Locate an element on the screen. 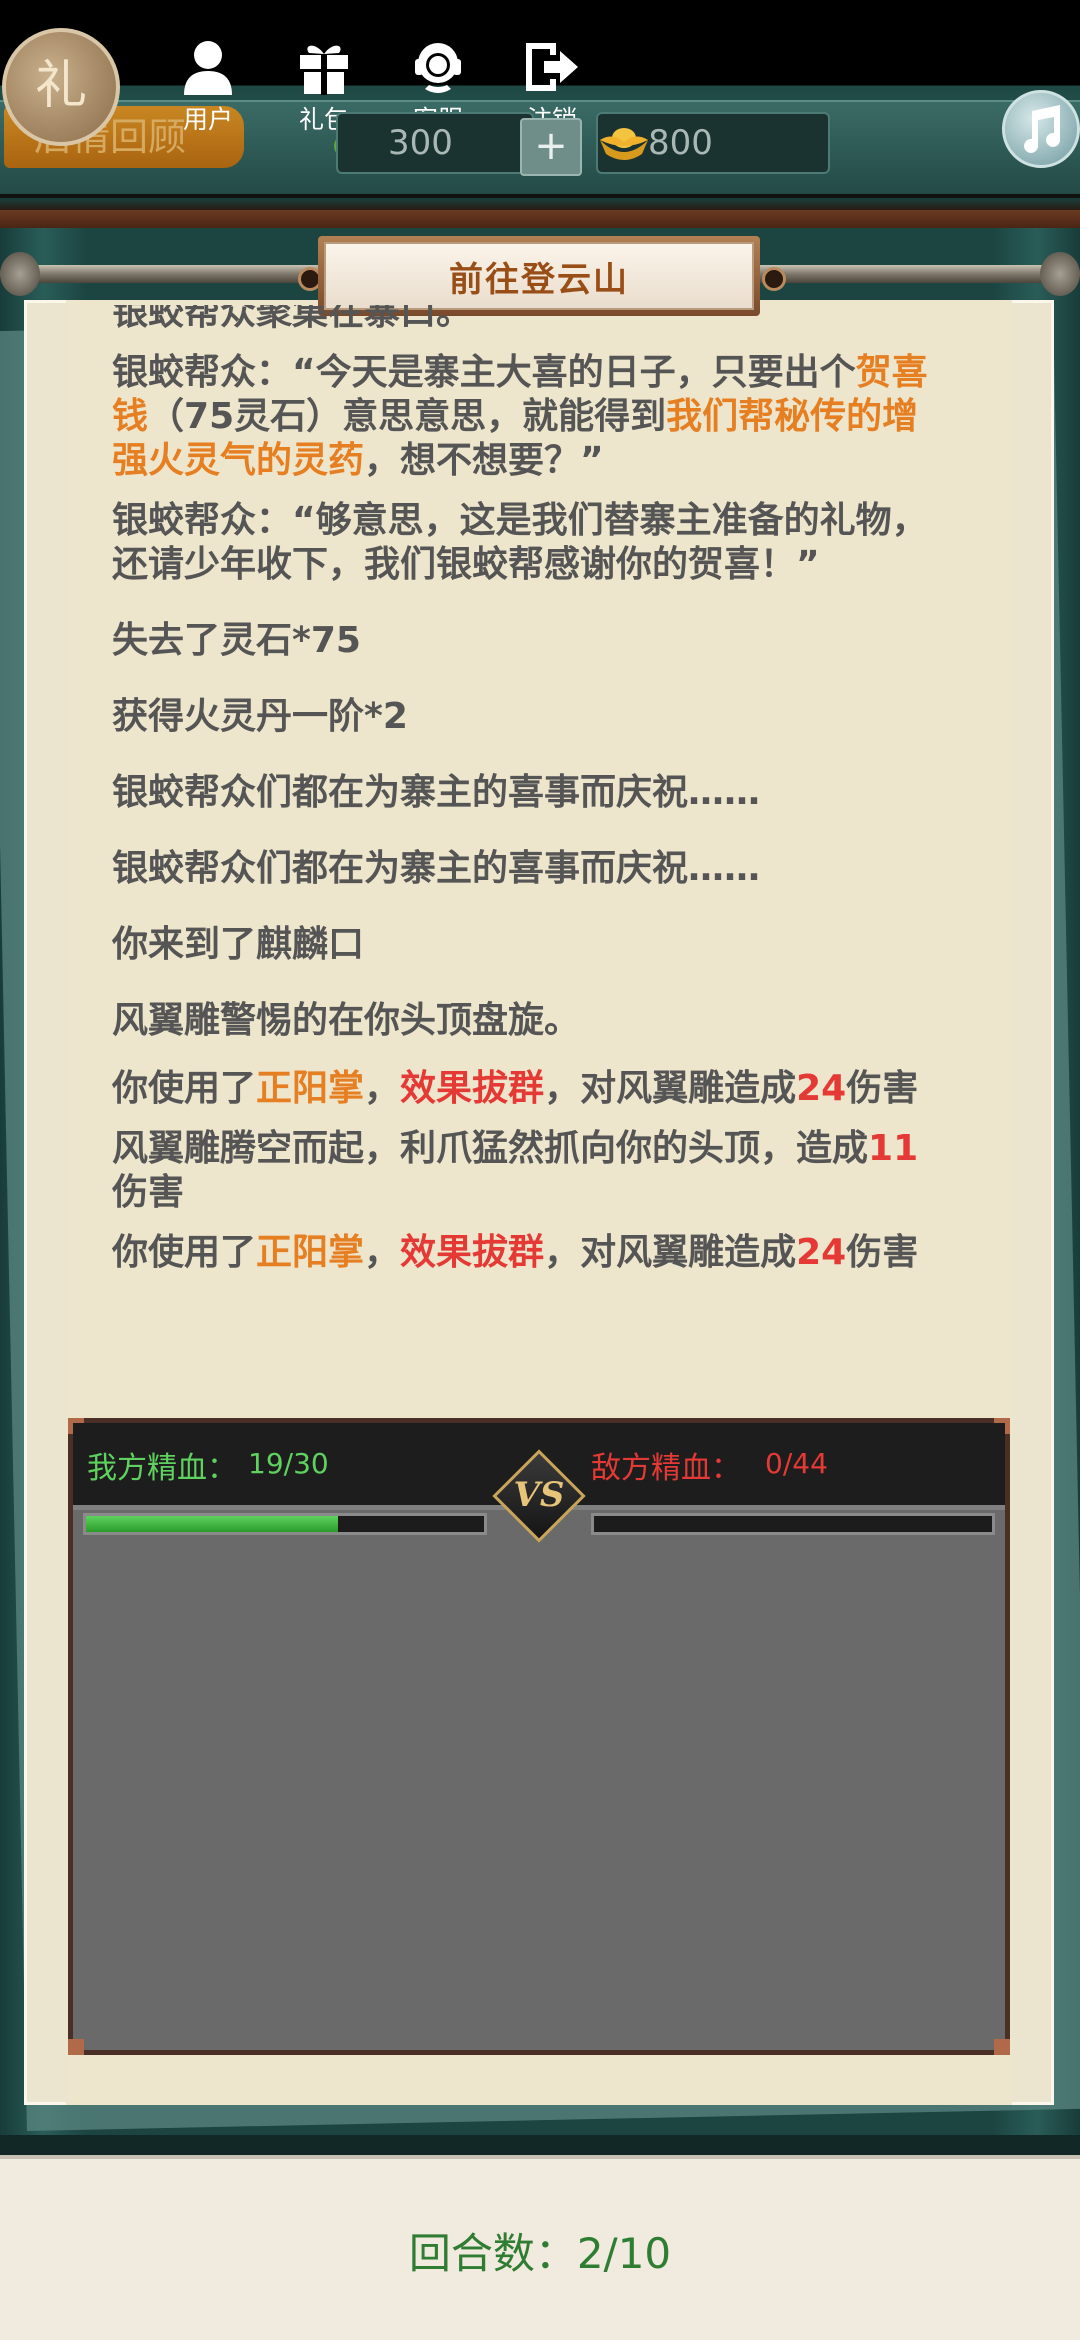  jade-count: 300 is located at coordinates (435, 143).